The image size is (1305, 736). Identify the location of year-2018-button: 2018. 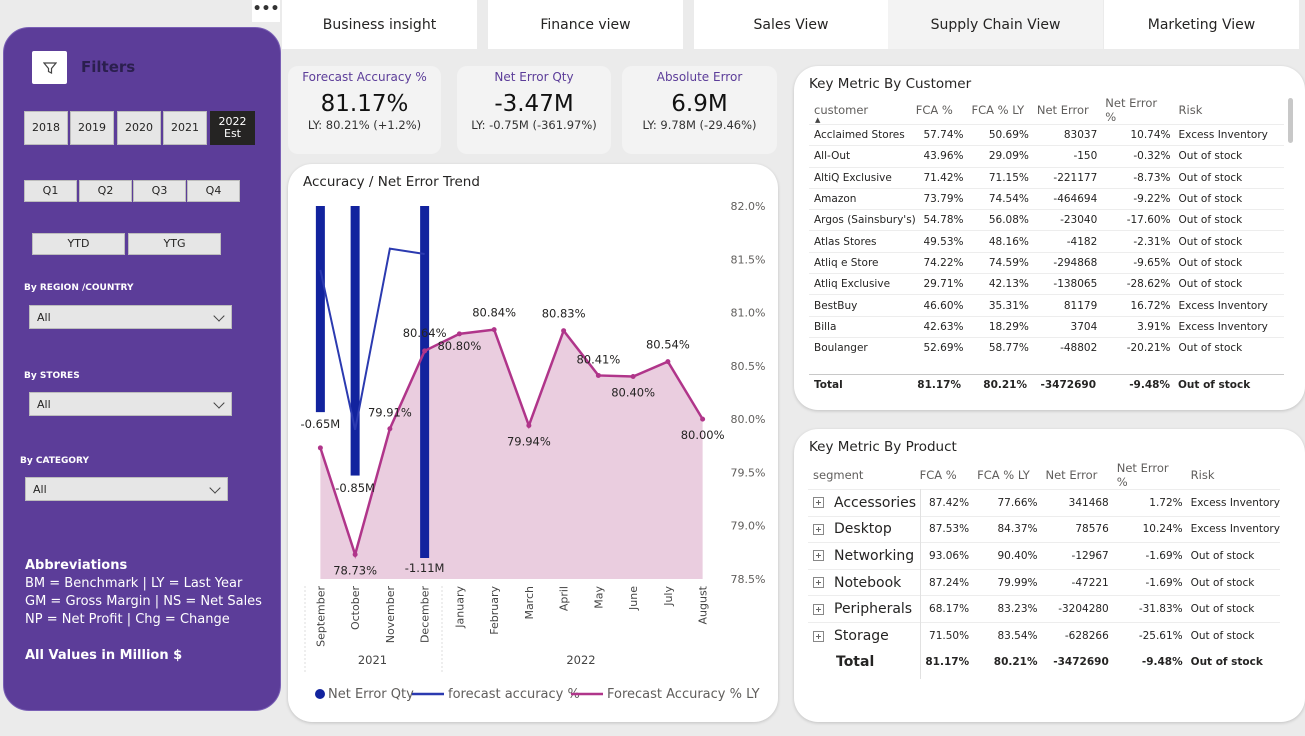
(46, 128).